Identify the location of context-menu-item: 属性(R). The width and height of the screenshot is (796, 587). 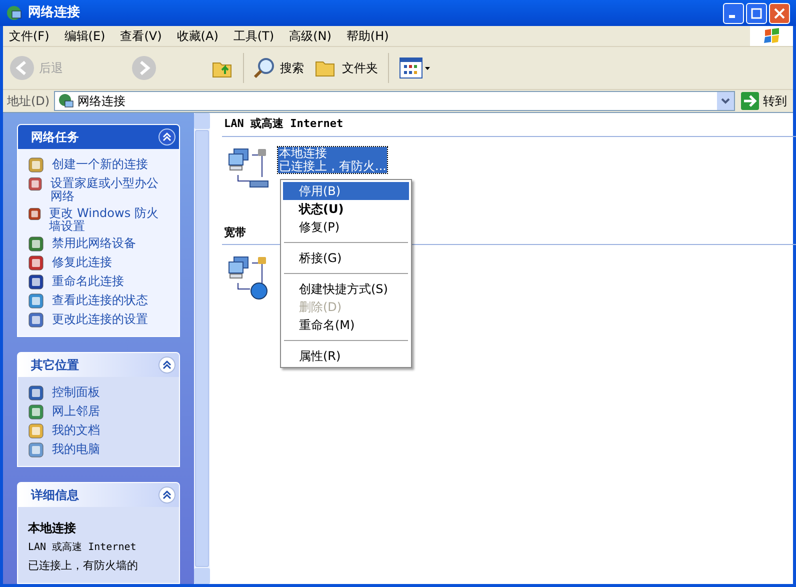
(346, 356).